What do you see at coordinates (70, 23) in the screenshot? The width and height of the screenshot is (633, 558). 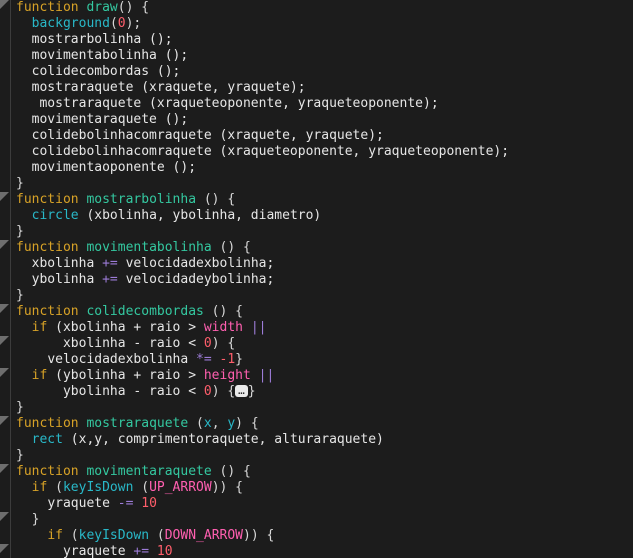 I see `code-token-builtin: background` at bounding box center [70, 23].